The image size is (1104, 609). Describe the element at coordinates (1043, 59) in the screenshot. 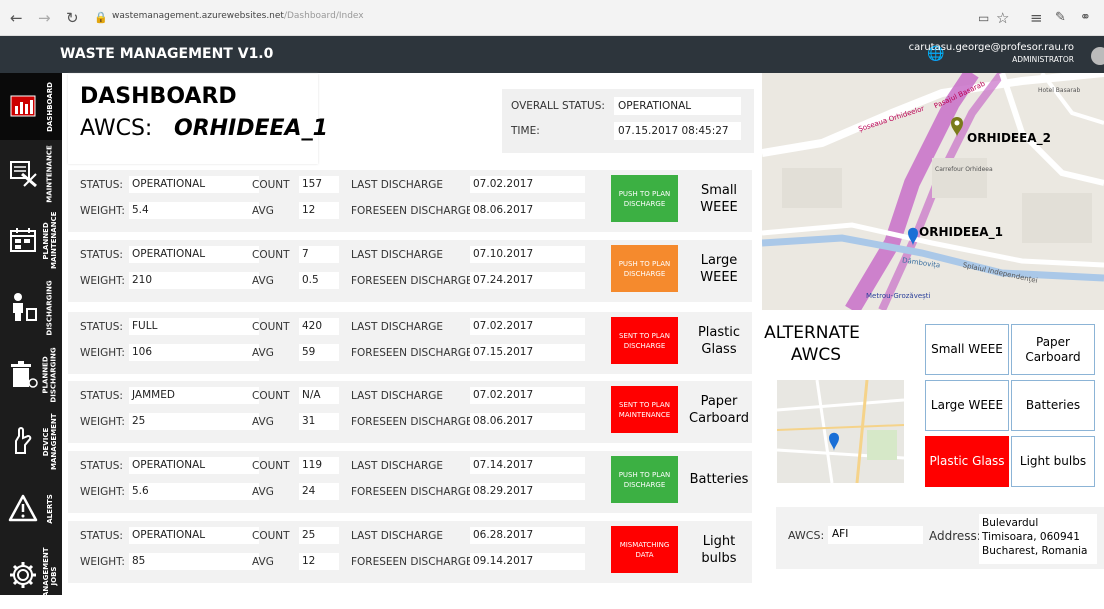

I see `user-role: ADMINISTRATOR` at that location.